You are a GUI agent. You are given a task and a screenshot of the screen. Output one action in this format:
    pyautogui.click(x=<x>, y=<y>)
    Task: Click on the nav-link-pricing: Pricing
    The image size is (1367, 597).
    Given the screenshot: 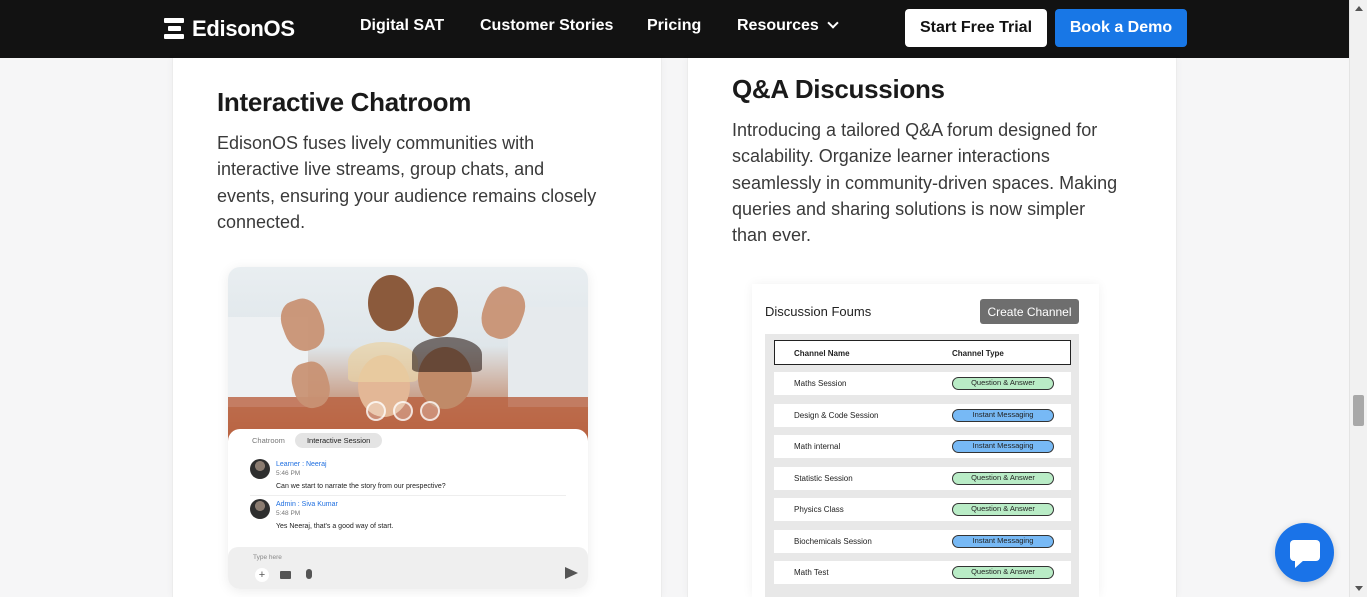 What is the action you would take?
    pyautogui.click(x=674, y=26)
    